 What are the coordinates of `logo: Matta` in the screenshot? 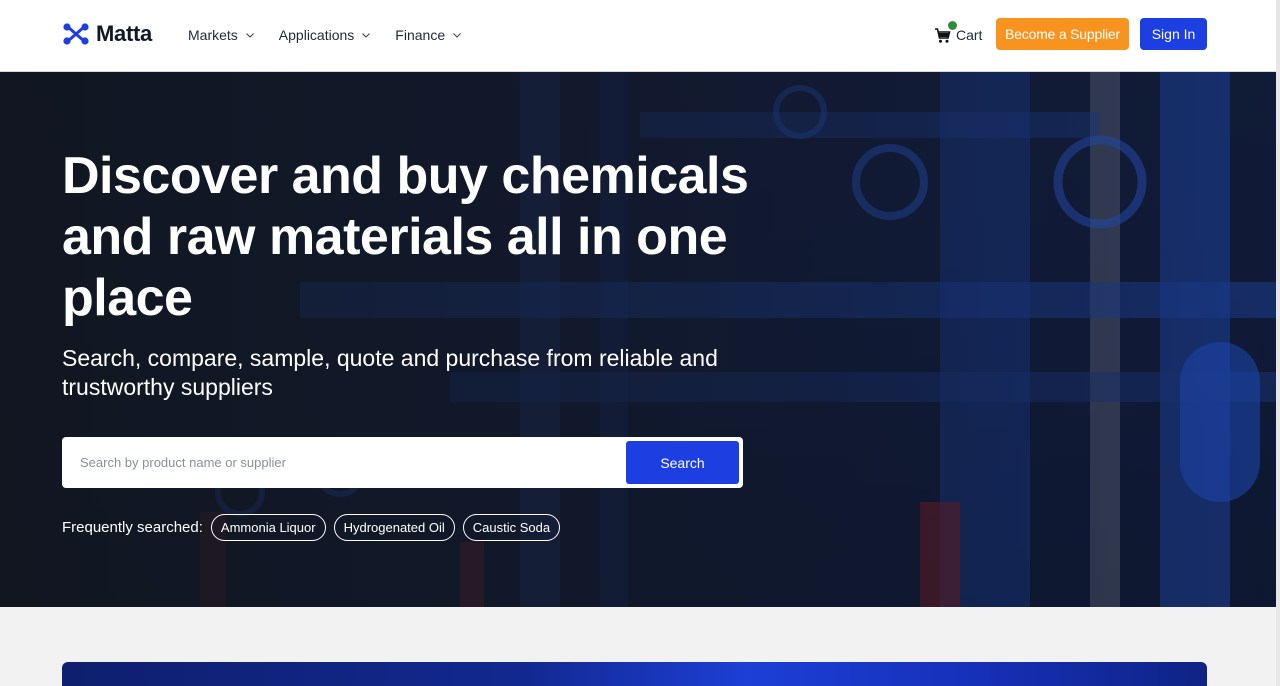 It's located at (107, 34).